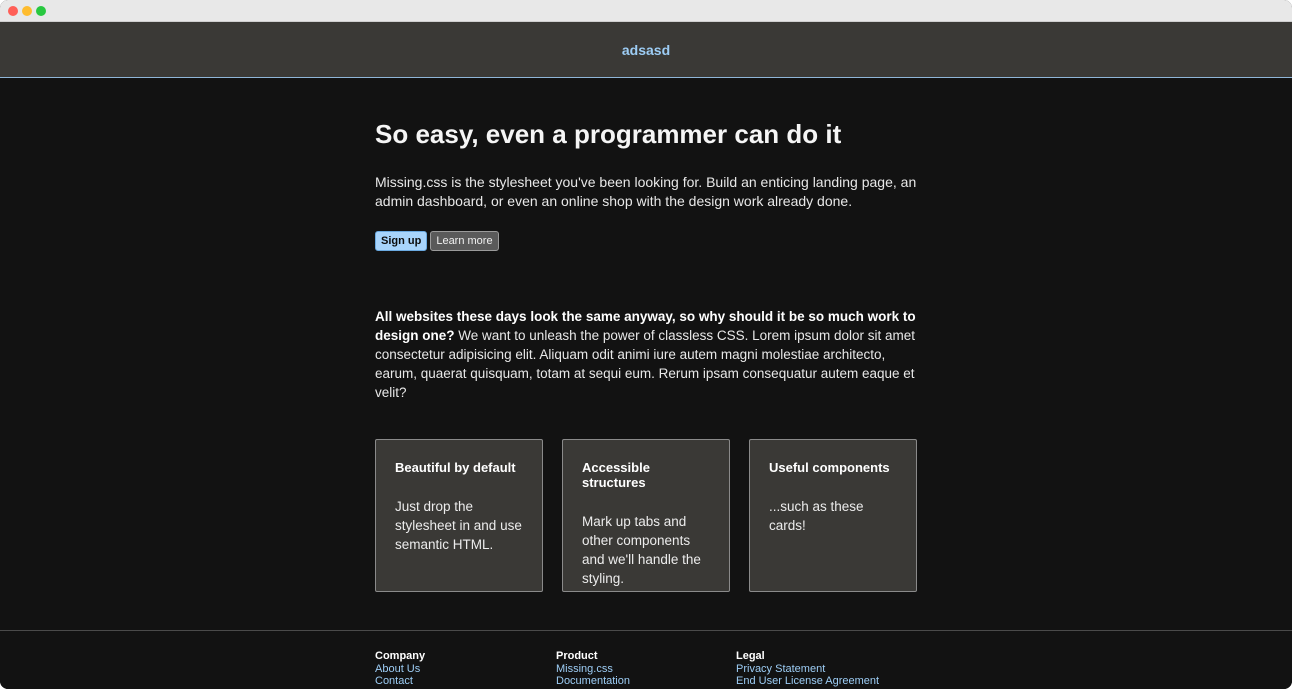  I want to click on footer-link-missing-css: Missing.css, so click(593, 669).